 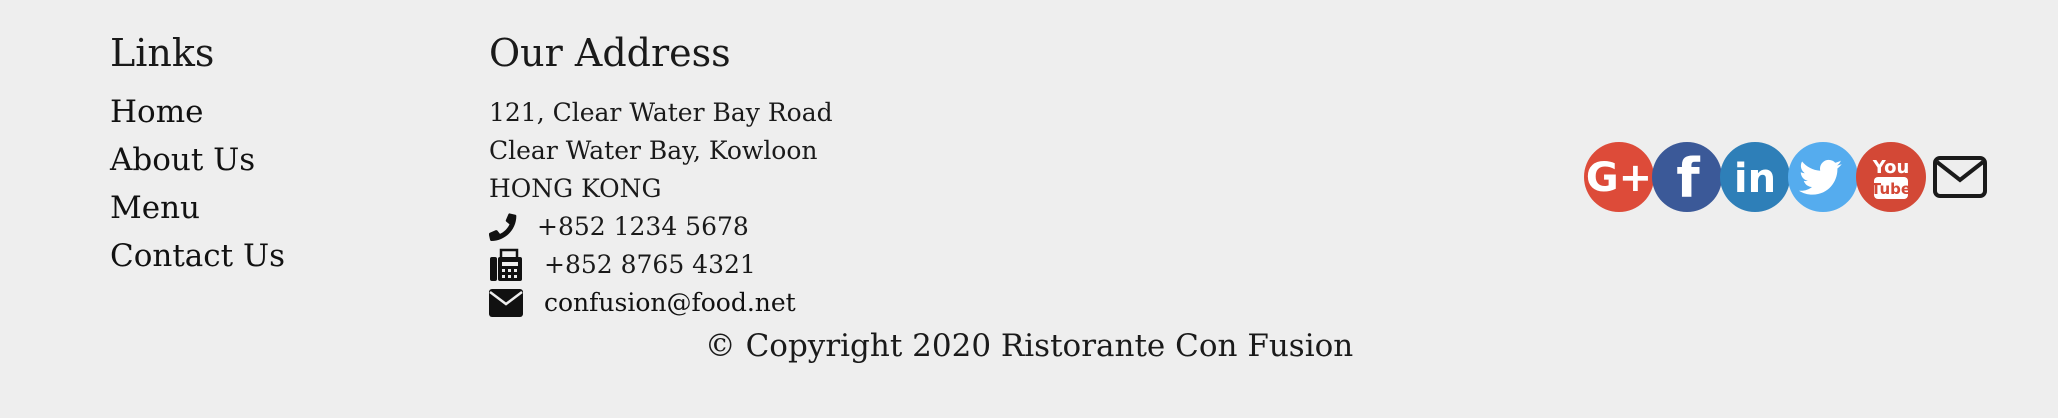 I want to click on list-item: Home, so click(x=197, y=112).